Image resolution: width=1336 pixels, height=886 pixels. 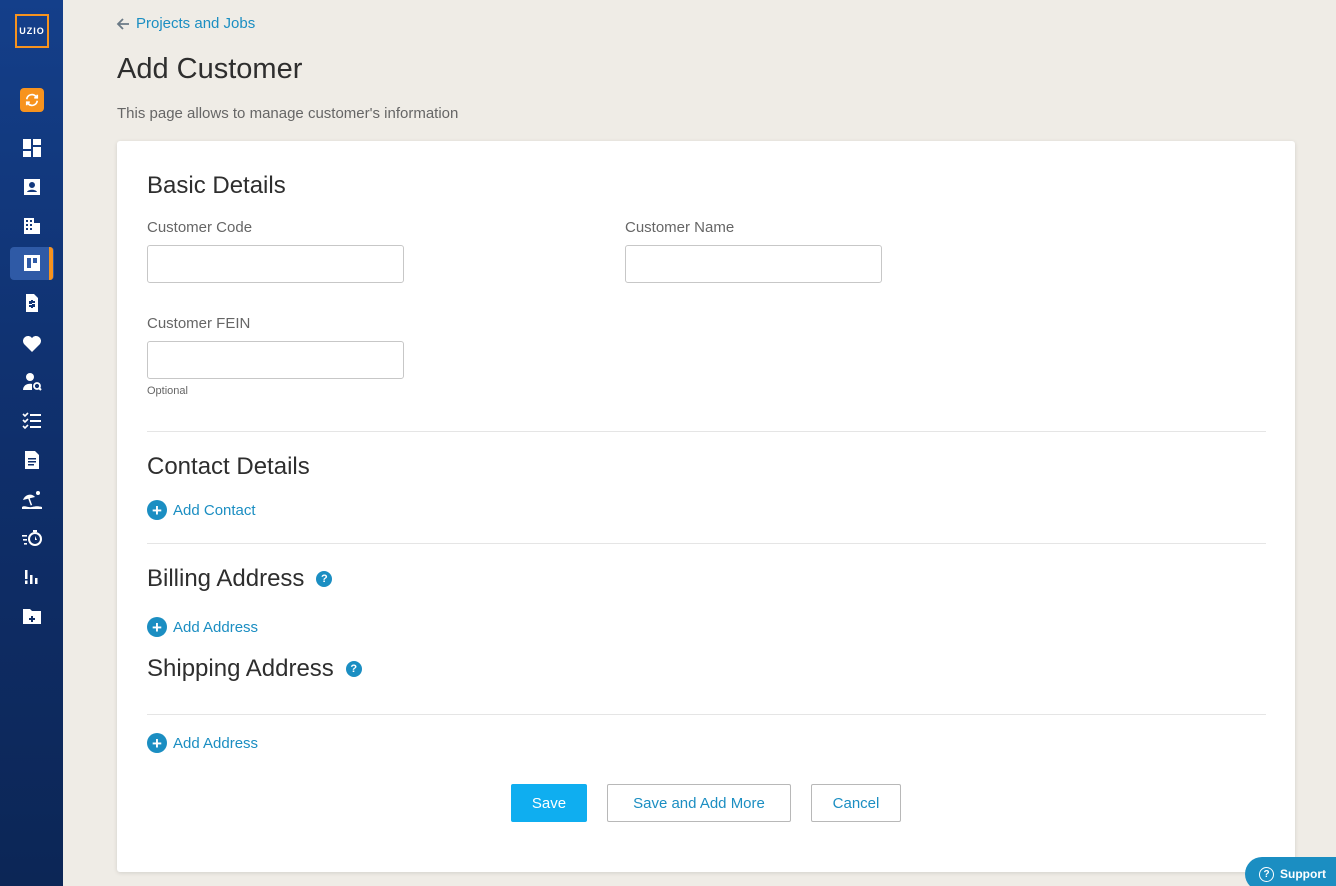 What do you see at coordinates (32, 31) in the screenshot?
I see `uzio-logo: UZIO` at bounding box center [32, 31].